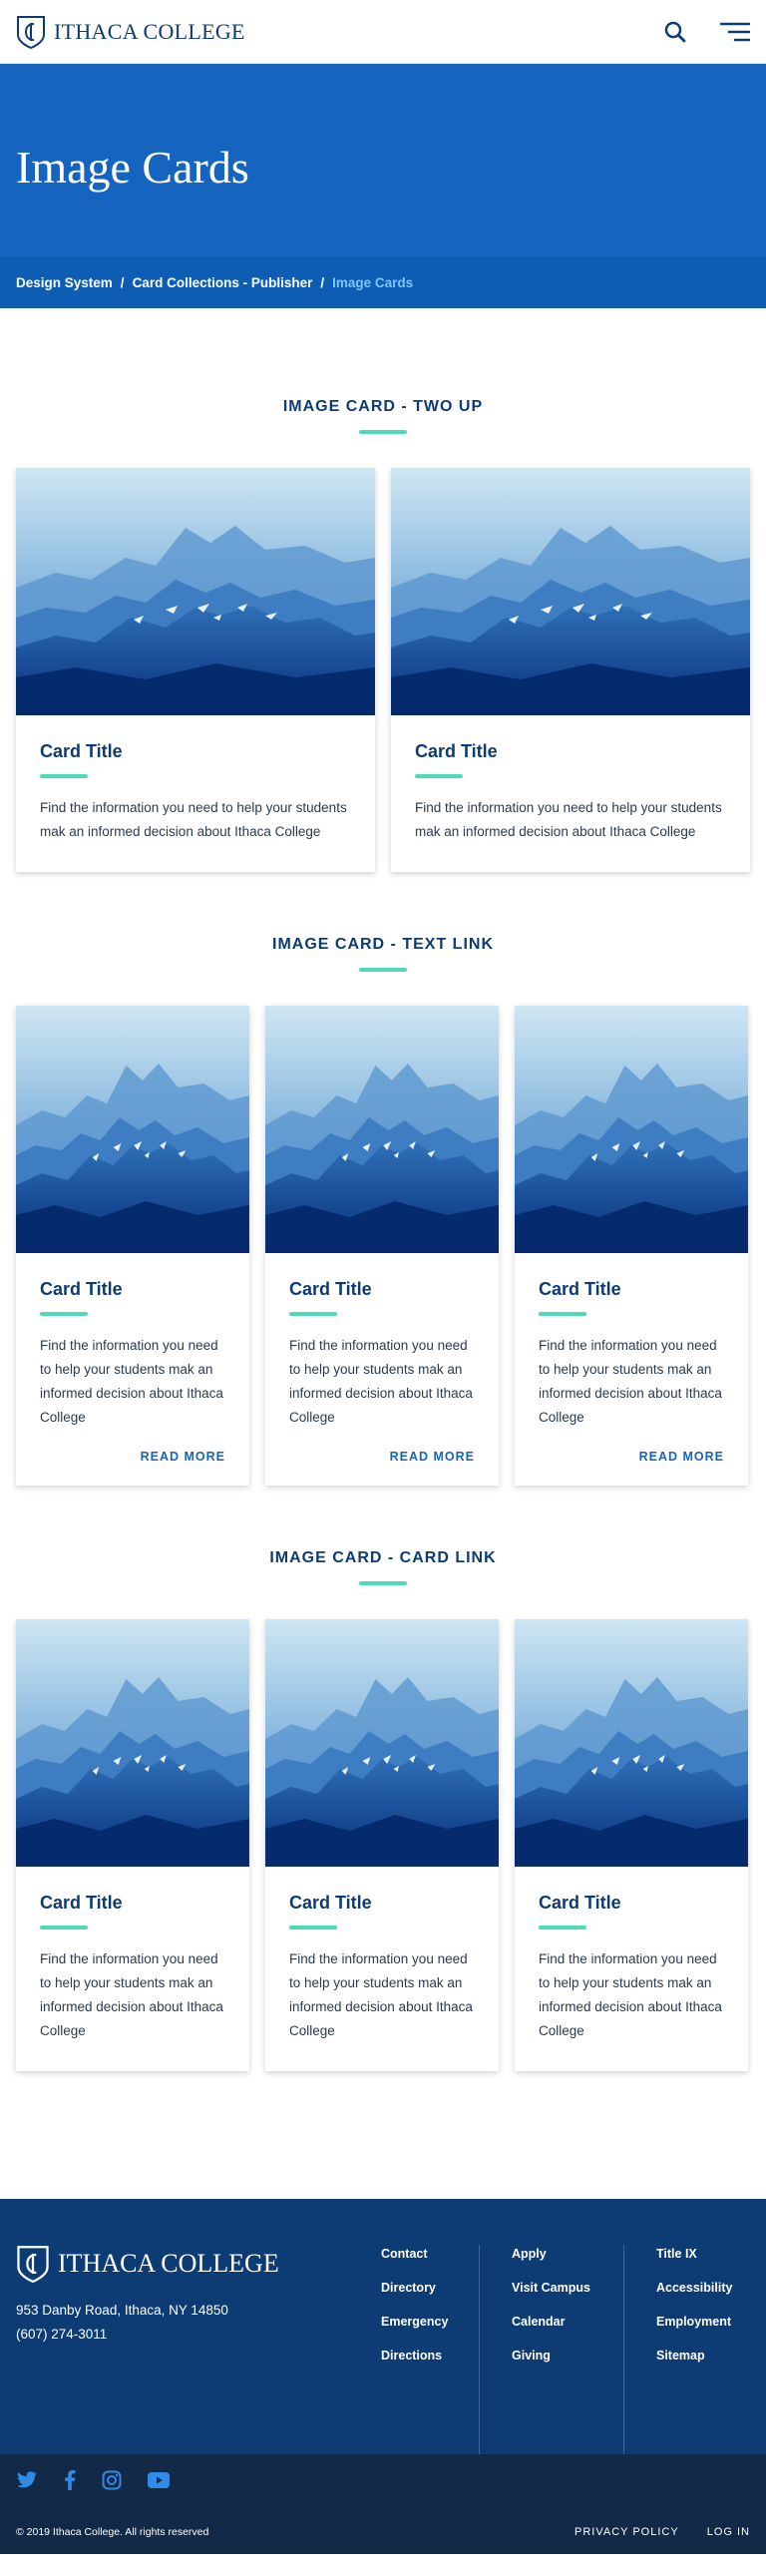 This screenshot has width=766, height=2576. Describe the element at coordinates (626, 2532) in the screenshot. I see `privacy-policy-link: PRIVACY POLICY` at that location.